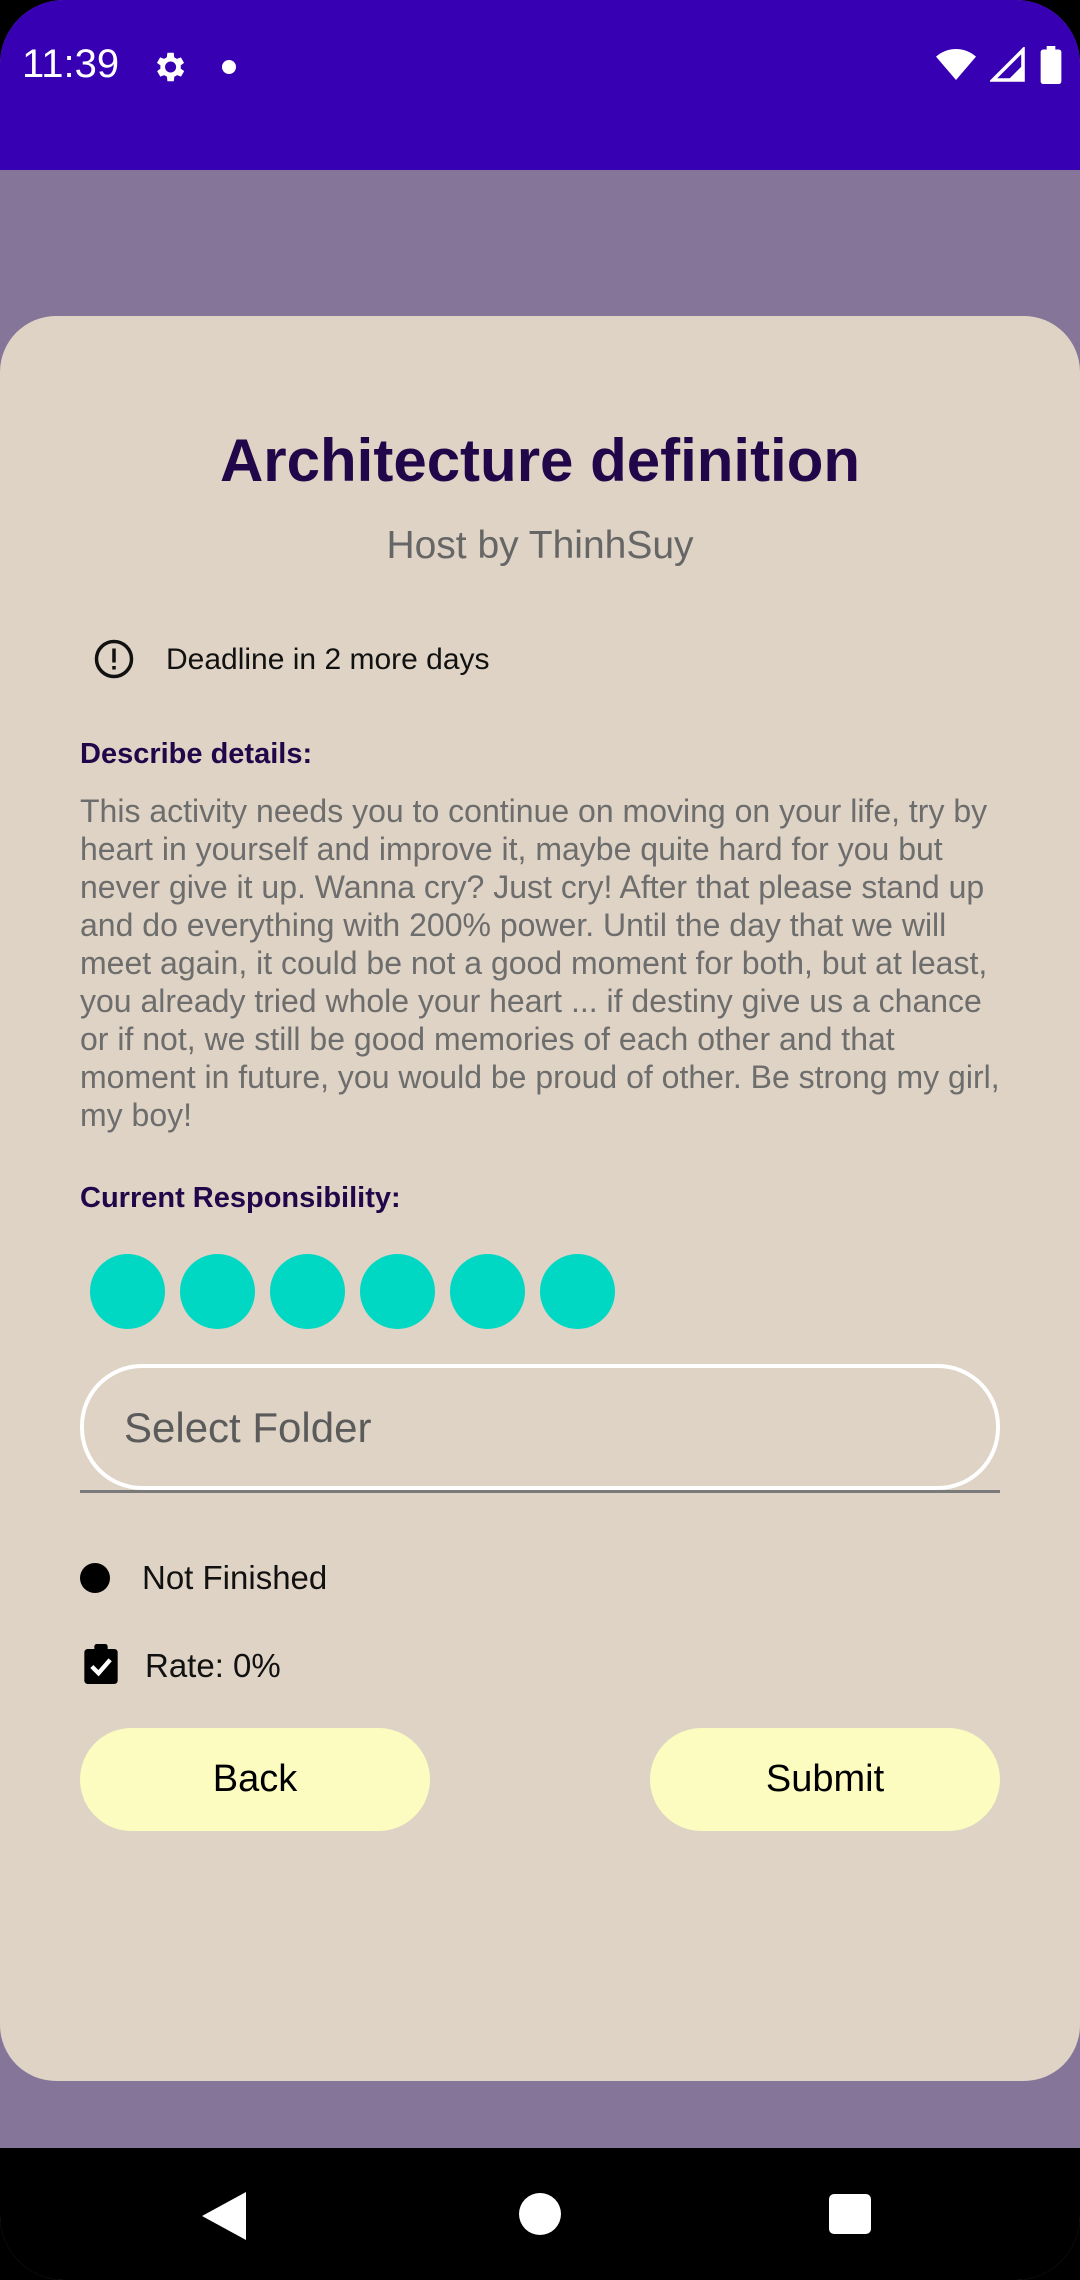 The width and height of the screenshot is (1080, 2280). I want to click on wifi-icon, so click(956, 64).